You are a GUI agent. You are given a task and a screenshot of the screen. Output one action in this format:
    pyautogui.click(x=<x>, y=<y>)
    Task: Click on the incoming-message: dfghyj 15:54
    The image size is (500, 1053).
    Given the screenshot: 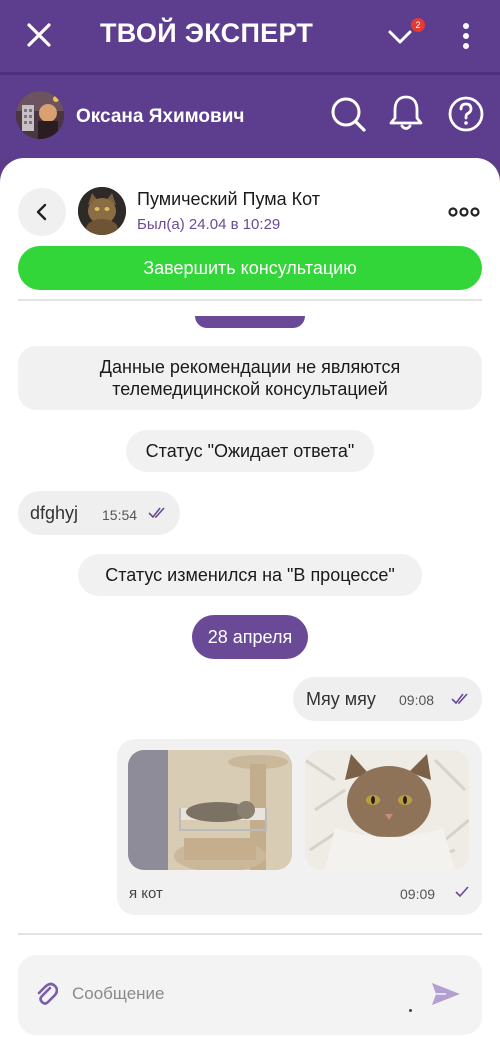 What is the action you would take?
    pyautogui.click(x=99, y=513)
    